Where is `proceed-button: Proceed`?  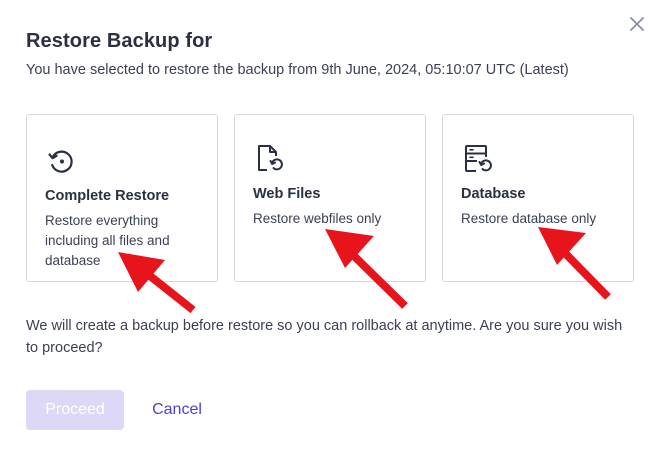 proceed-button: Proceed is located at coordinates (75, 410).